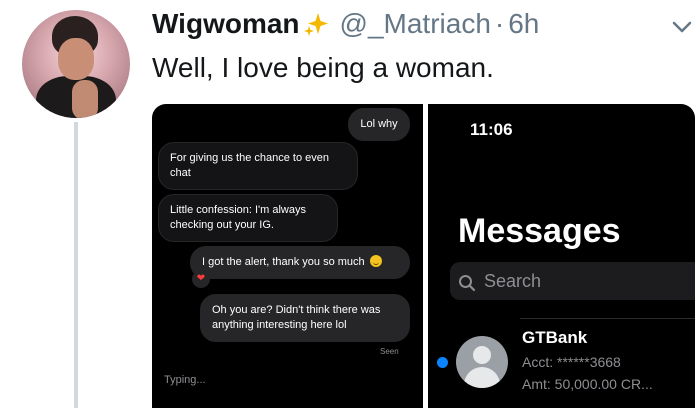 This screenshot has height=408, width=695. What do you see at coordinates (226, 24) in the screenshot?
I see `display-name: Wigwoman` at bounding box center [226, 24].